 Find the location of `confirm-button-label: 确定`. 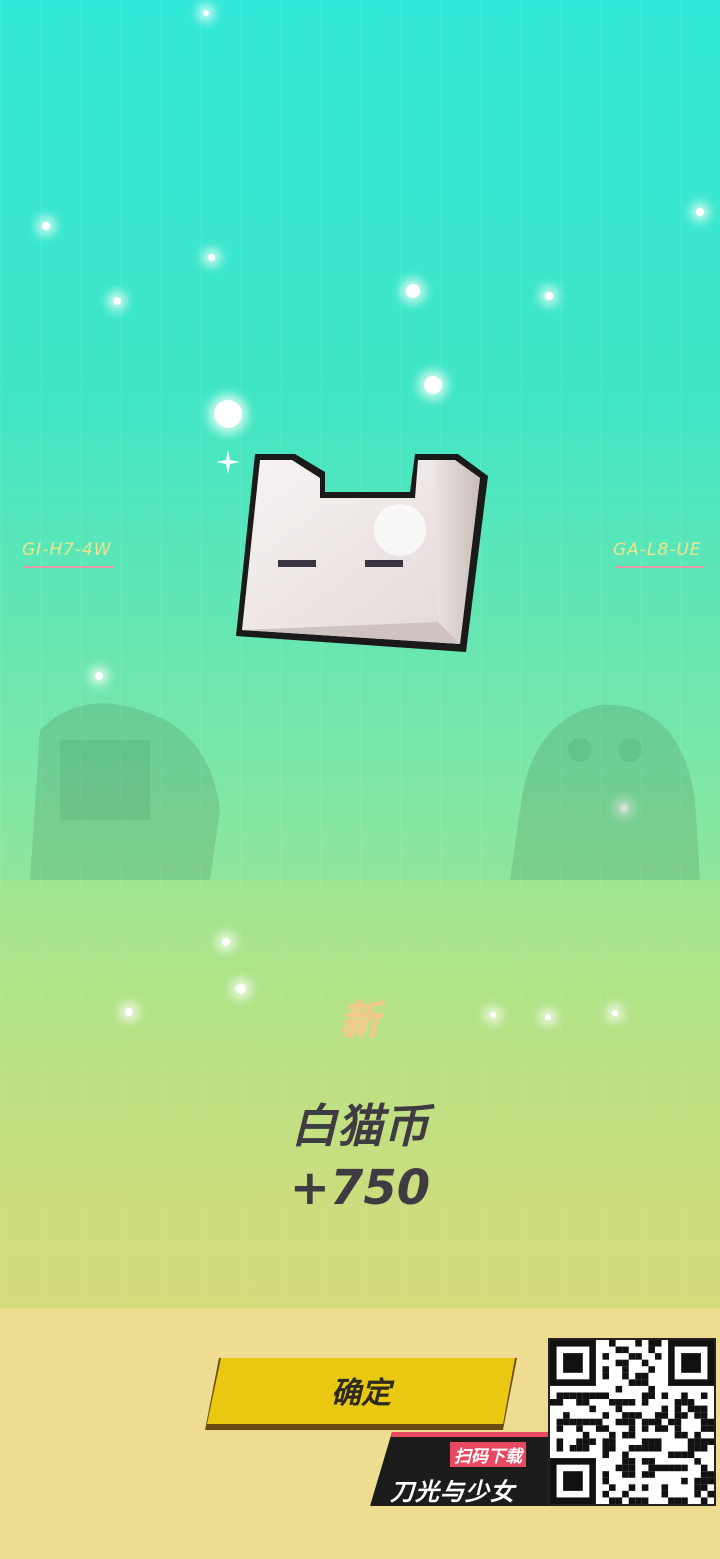

confirm-button-label: 确定 is located at coordinates (361, 1393).